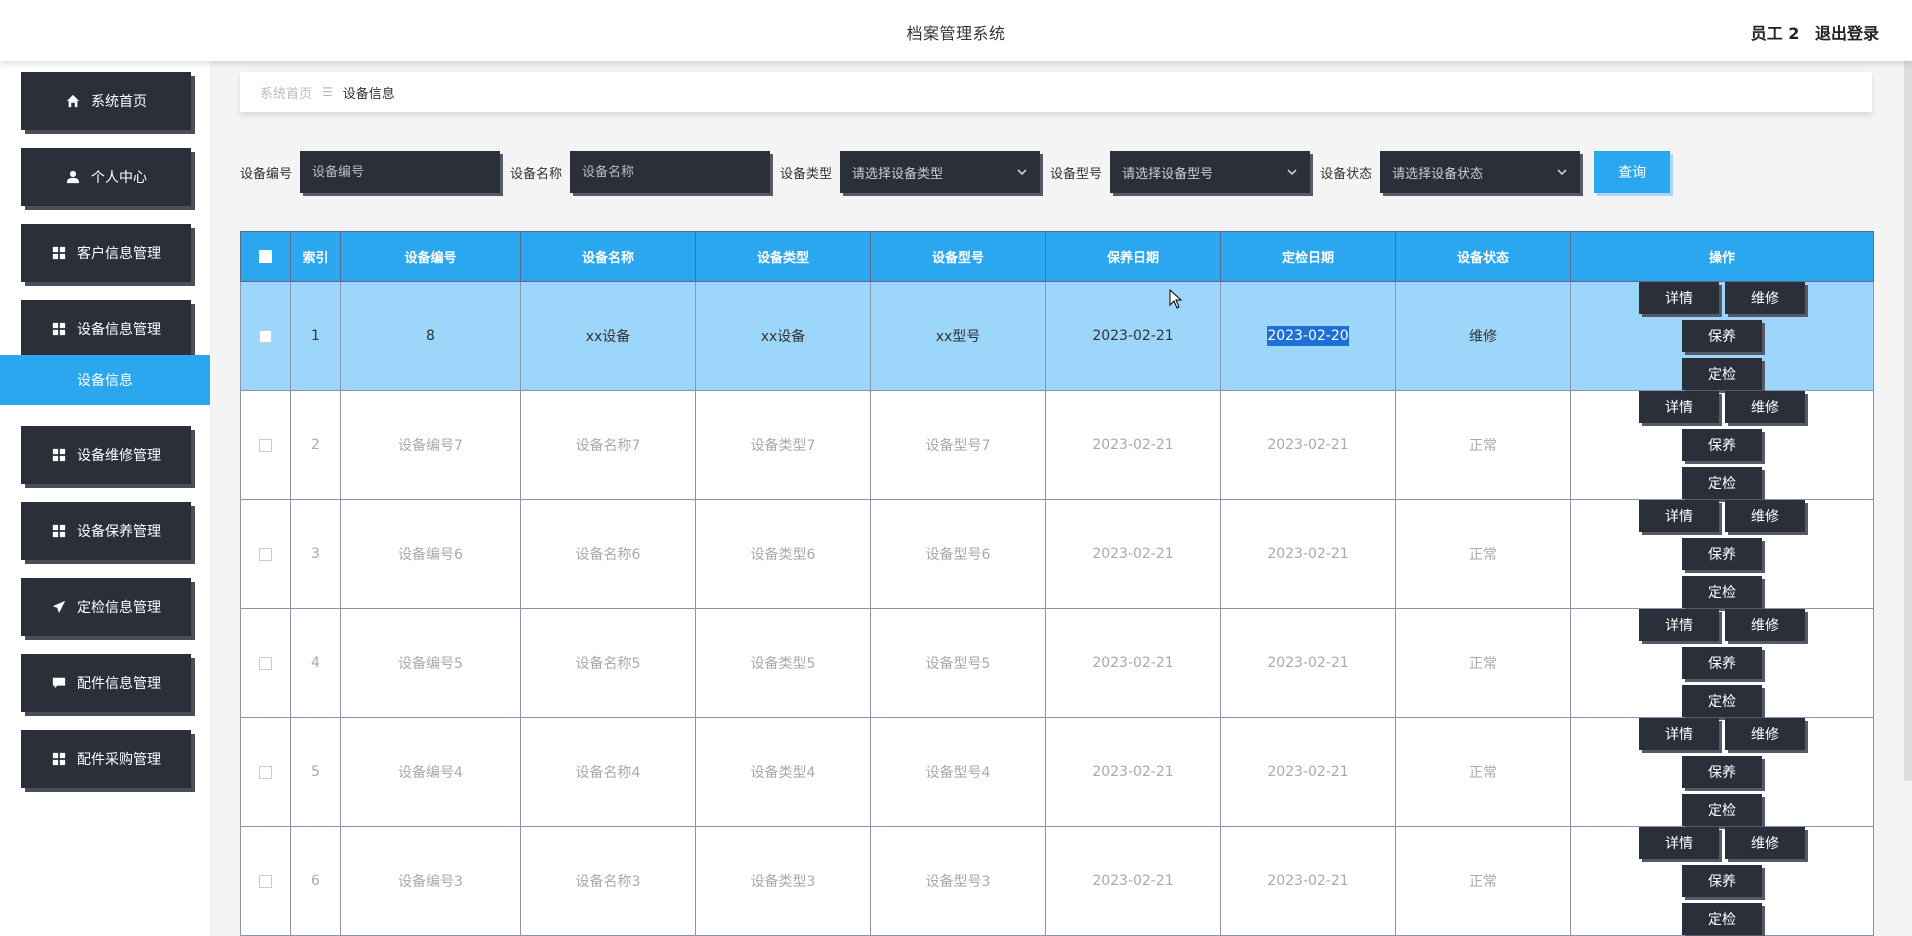 The image size is (1912, 936). What do you see at coordinates (119, 608) in the screenshot?
I see `sidebar-item-label: 定检信息管理` at bounding box center [119, 608].